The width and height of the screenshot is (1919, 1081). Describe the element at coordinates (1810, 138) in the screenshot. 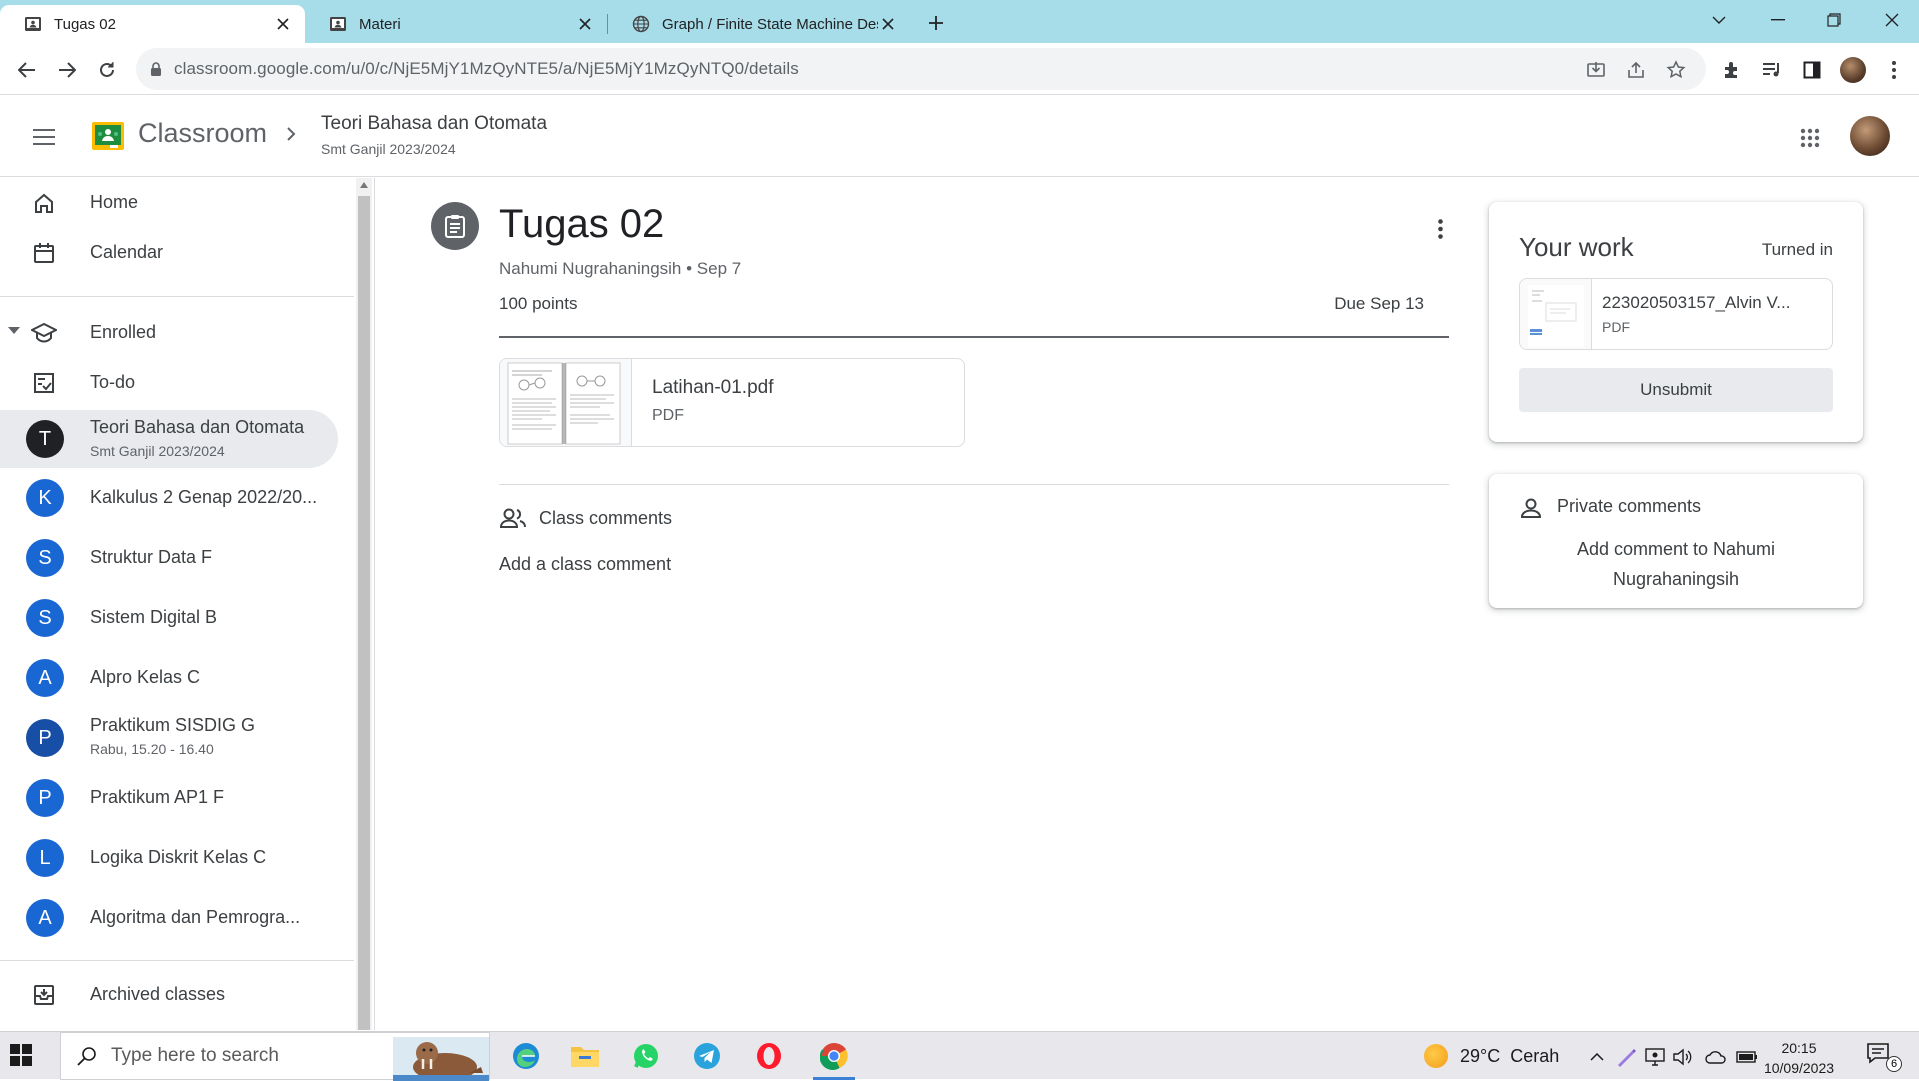

I see `google-apps-icon` at that location.